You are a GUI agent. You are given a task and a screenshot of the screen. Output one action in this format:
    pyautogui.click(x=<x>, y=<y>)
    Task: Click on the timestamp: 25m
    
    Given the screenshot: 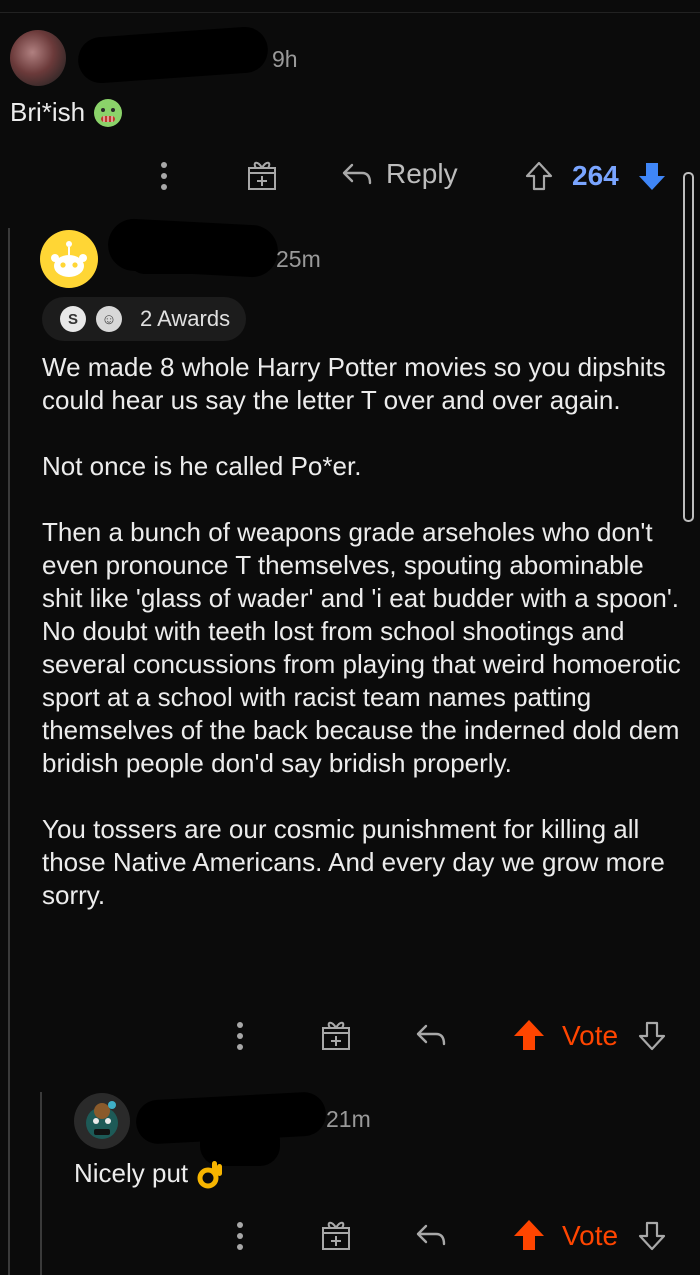 What is the action you would take?
    pyautogui.click(x=298, y=259)
    